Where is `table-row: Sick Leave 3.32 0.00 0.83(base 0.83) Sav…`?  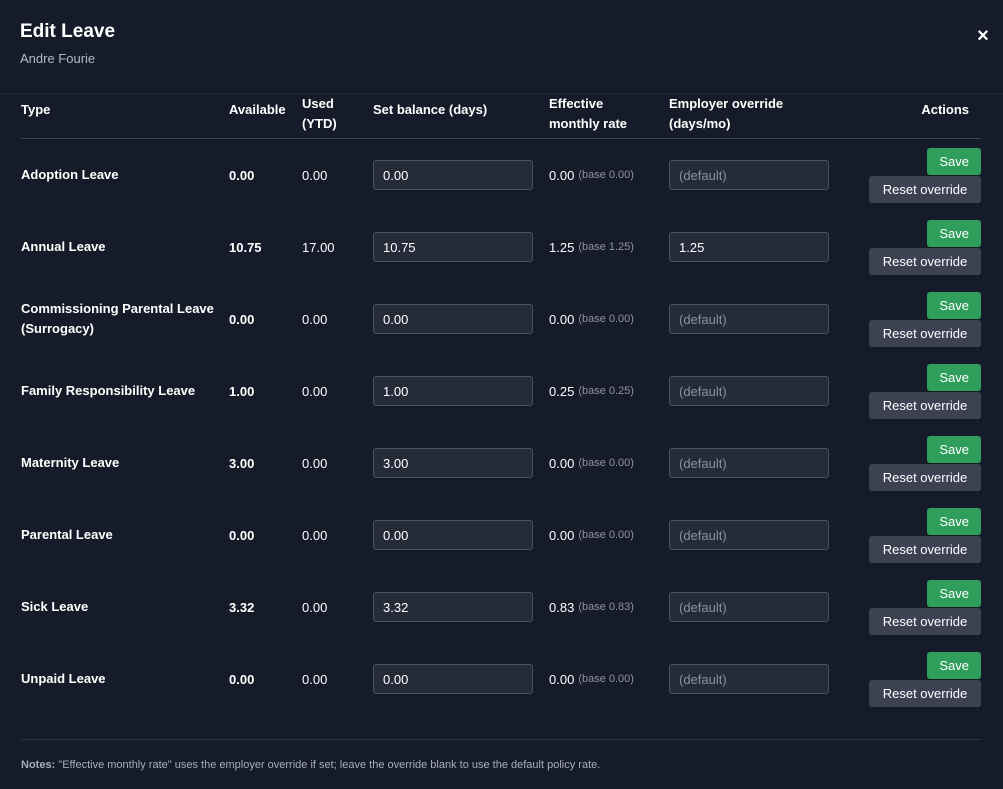
table-row: Sick Leave 3.32 0.00 0.83(base 0.83) Sav… is located at coordinates (501, 607).